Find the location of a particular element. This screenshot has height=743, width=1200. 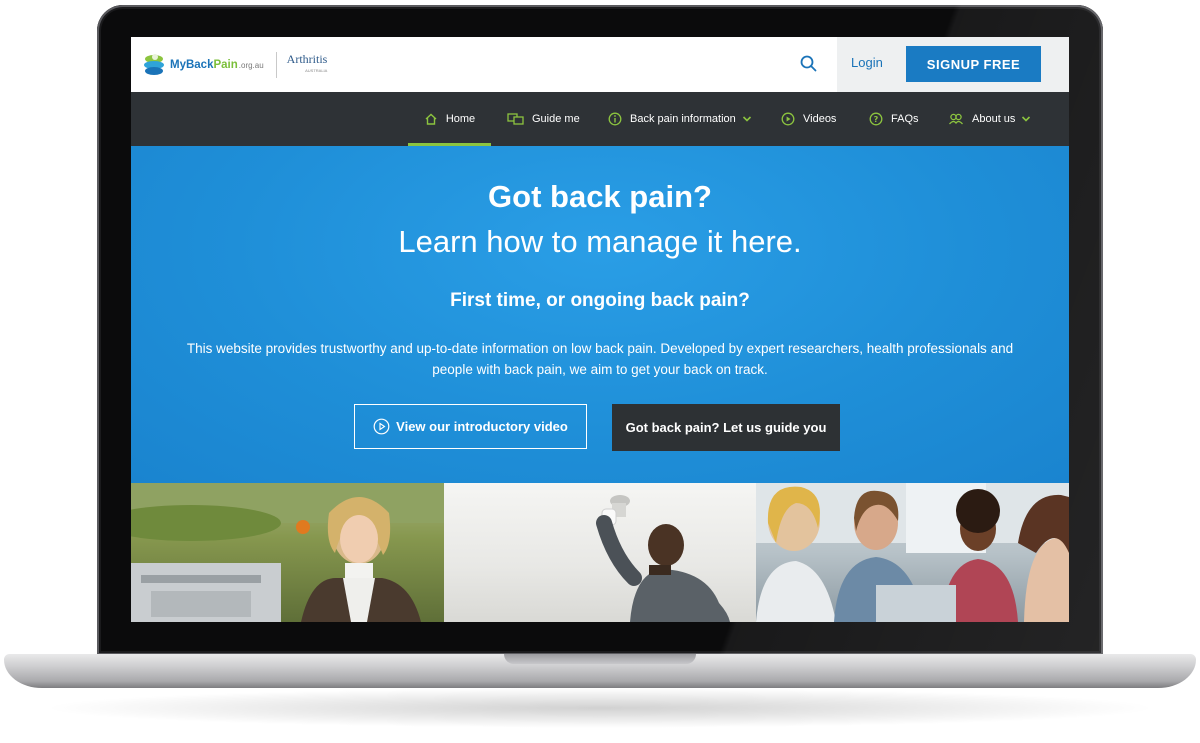

hero-heading: First time, or ongoing back pain? is located at coordinates (600, 300).